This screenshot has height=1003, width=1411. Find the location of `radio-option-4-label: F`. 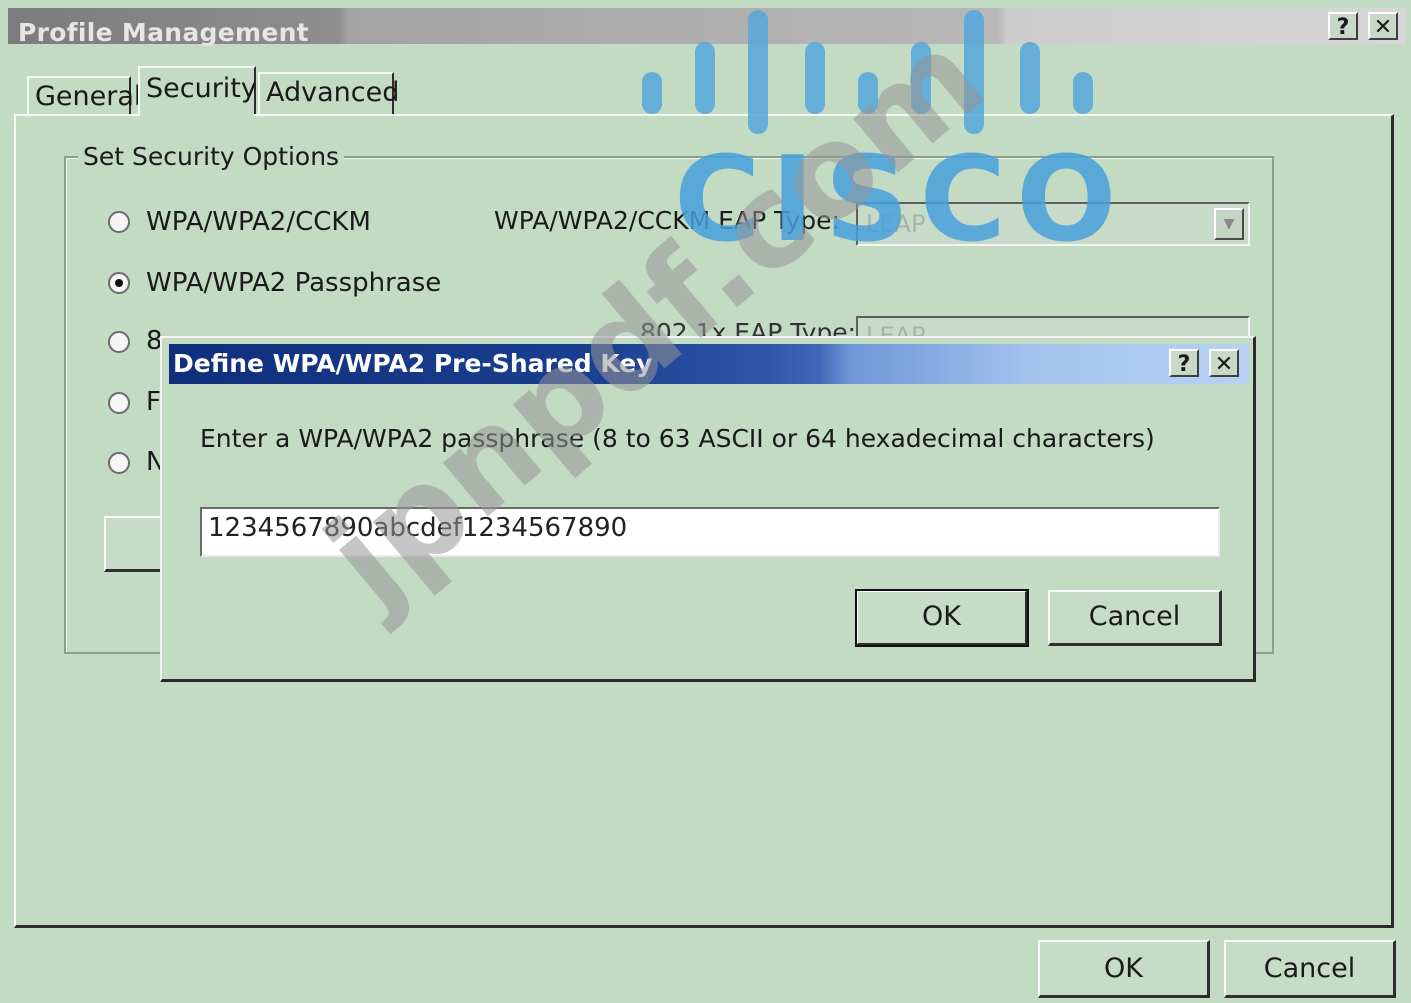

radio-option-4-label: F is located at coordinates (153, 402).